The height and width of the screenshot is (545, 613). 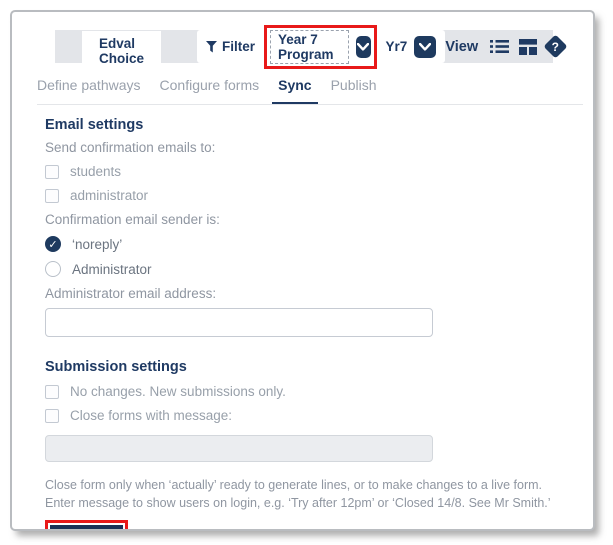 I want to click on year-dropdown-value: Yr7, so click(x=396, y=46).